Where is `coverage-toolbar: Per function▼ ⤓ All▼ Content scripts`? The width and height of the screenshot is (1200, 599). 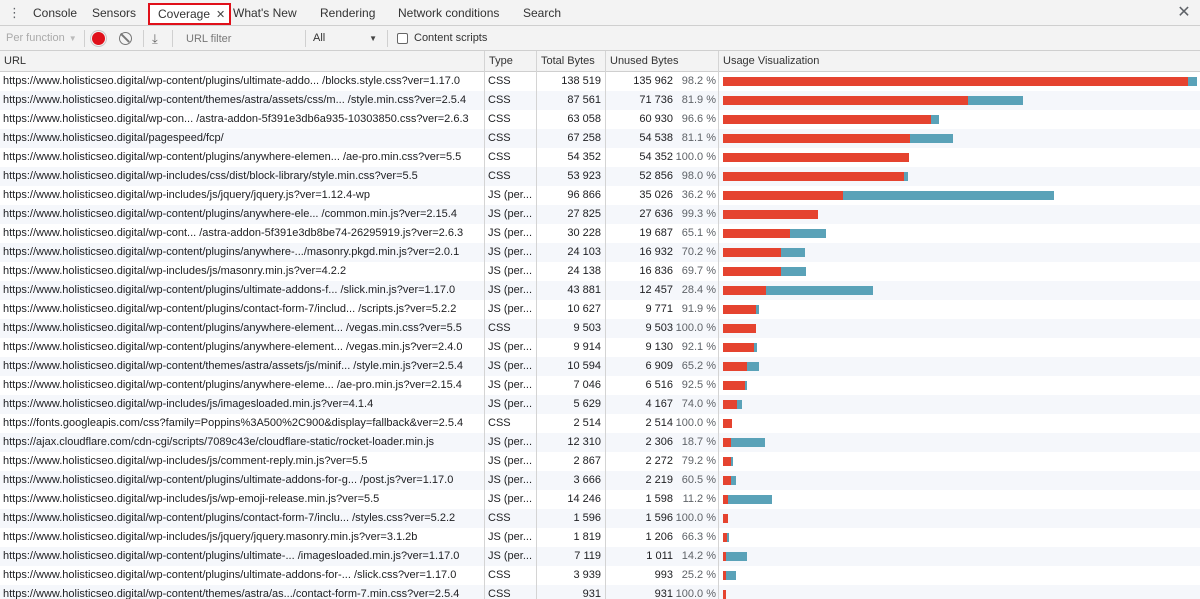 coverage-toolbar: Per function▼ ⤓ All▼ Content scripts is located at coordinates (600, 38).